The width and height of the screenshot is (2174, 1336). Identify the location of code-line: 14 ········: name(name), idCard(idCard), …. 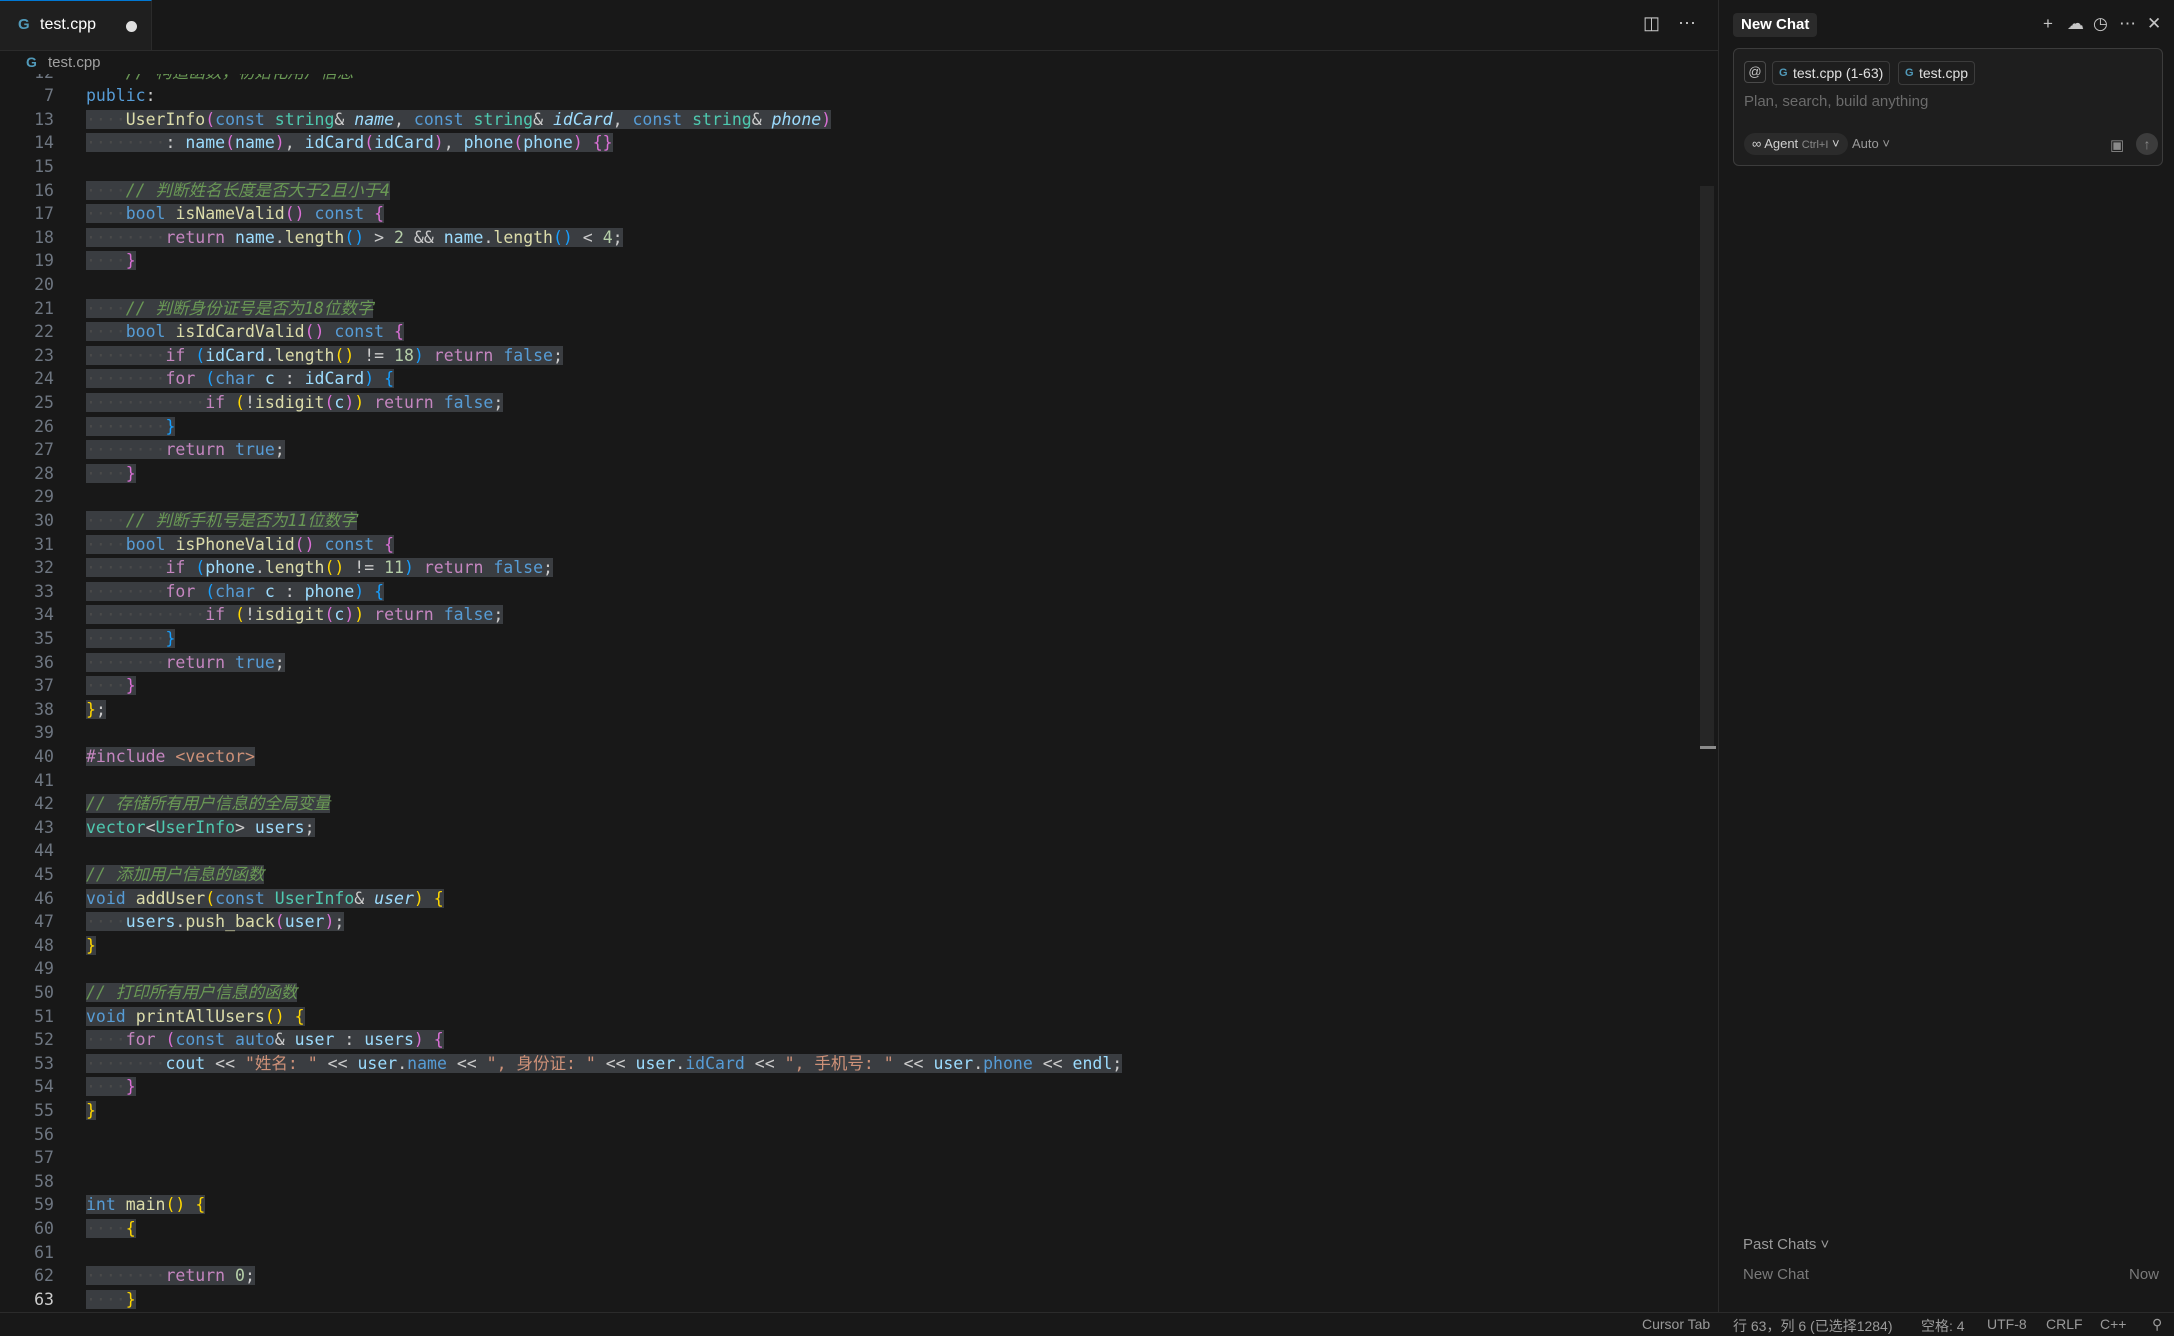
(850, 143).